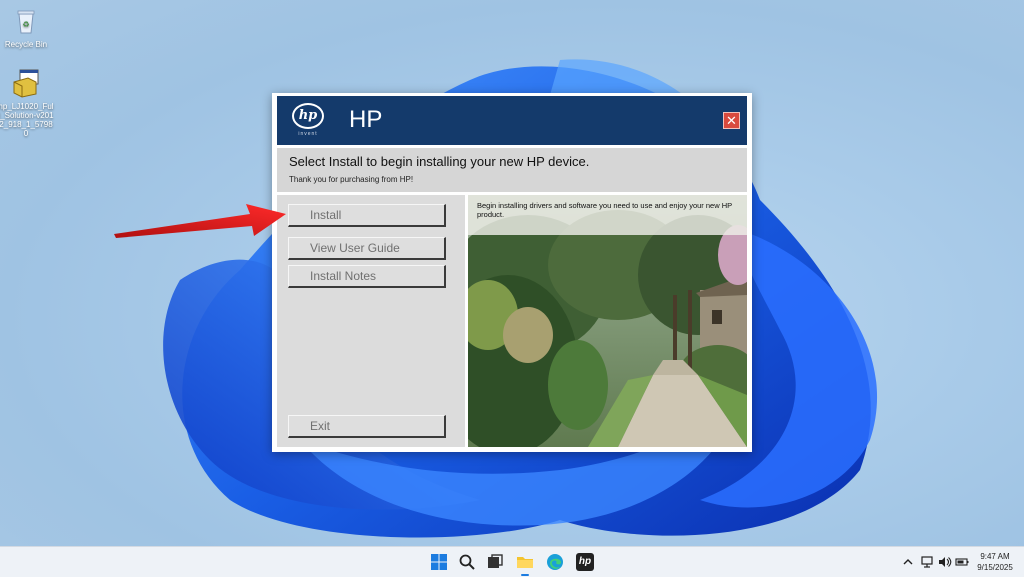 This screenshot has height=577, width=1024. Describe the element at coordinates (366, 119) in the screenshot. I see `banner-title: HP` at that location.